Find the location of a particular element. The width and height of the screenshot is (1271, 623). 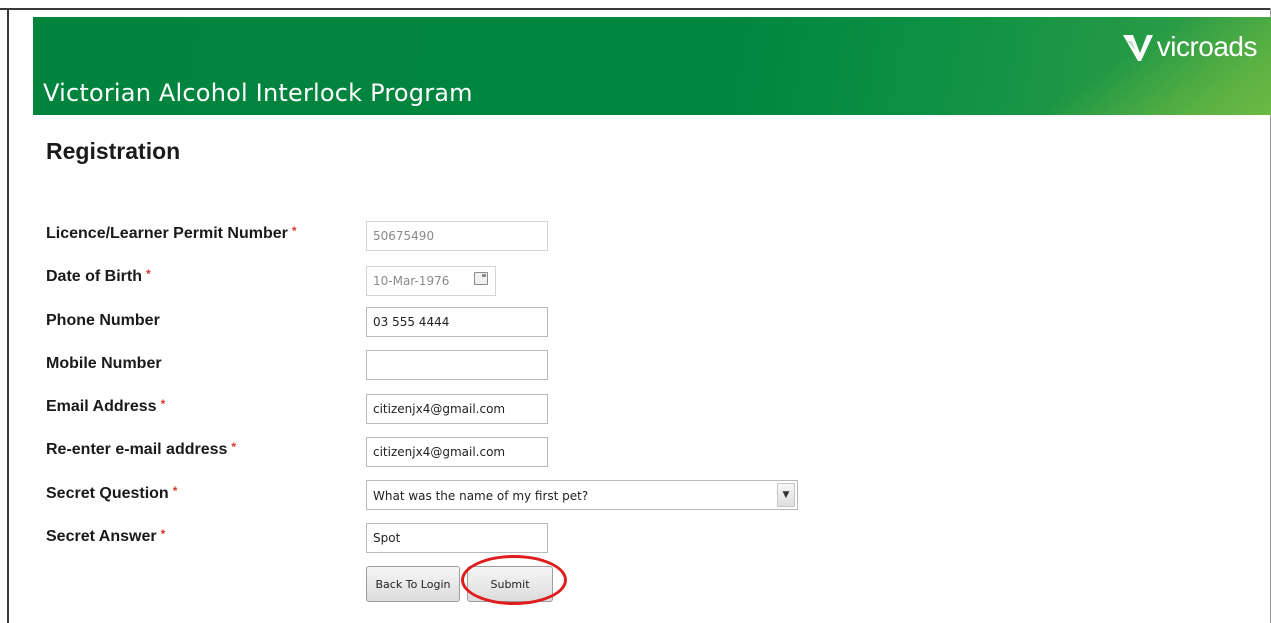

vicroads-logo: vicroads is located at coordinates (1189, 47).